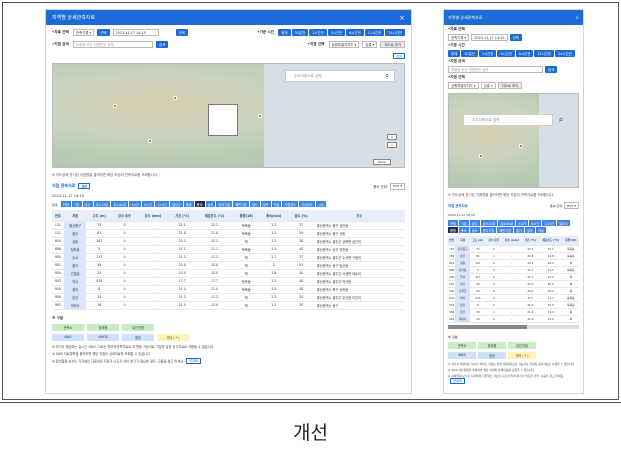 Image resolution: width=621 pixels, height=459 pixels. Describe the element at coordinates (75, 297) in the screenshot. I see `station-name-cell: 온산` at that location.